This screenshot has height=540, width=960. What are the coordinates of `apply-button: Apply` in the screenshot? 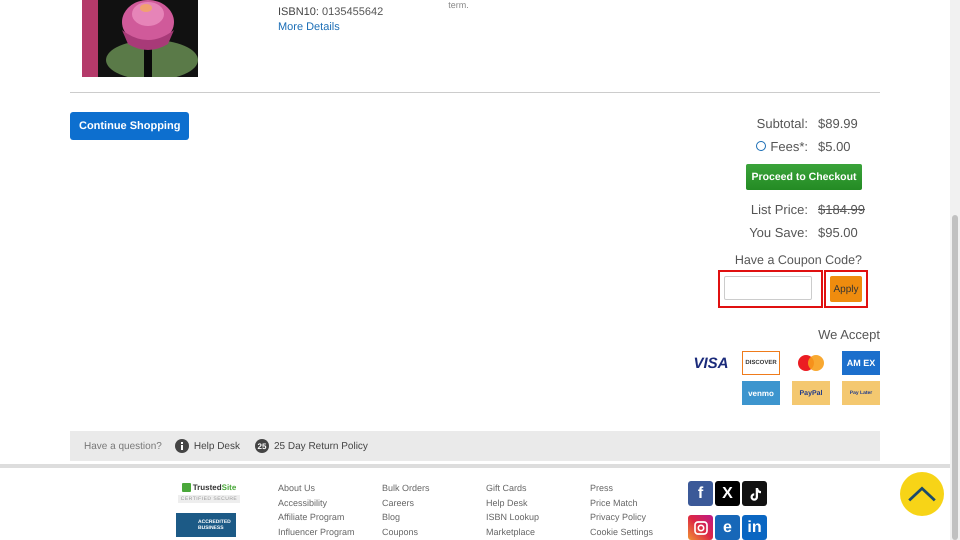 It's located at (846, 289).